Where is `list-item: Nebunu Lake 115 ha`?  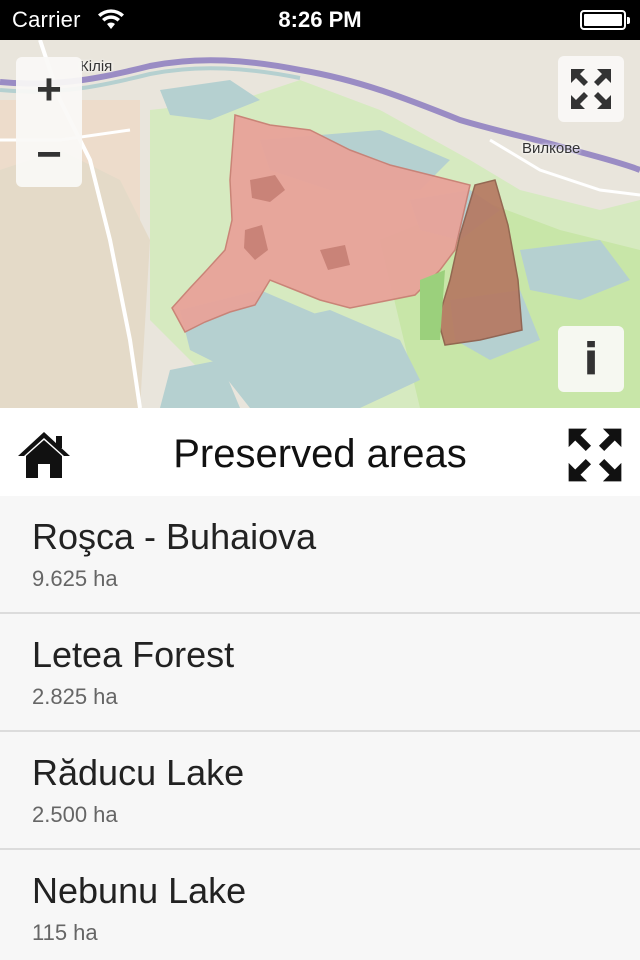 list-item: Nebunu Lake 115 ha is located at coordinates (320, 905).